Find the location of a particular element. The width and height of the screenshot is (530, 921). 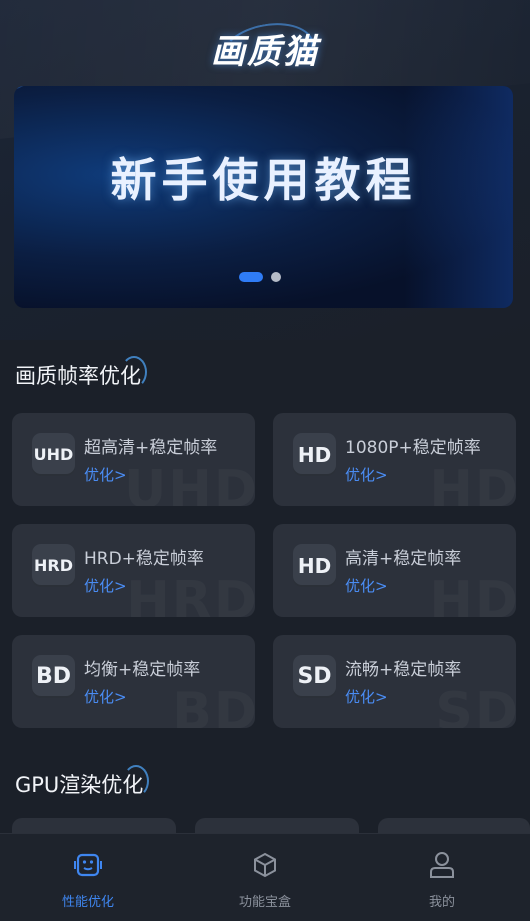

bottom-tab-bar: 性能优化 功能宝盒 我的 is located at coordinates (265, 877).